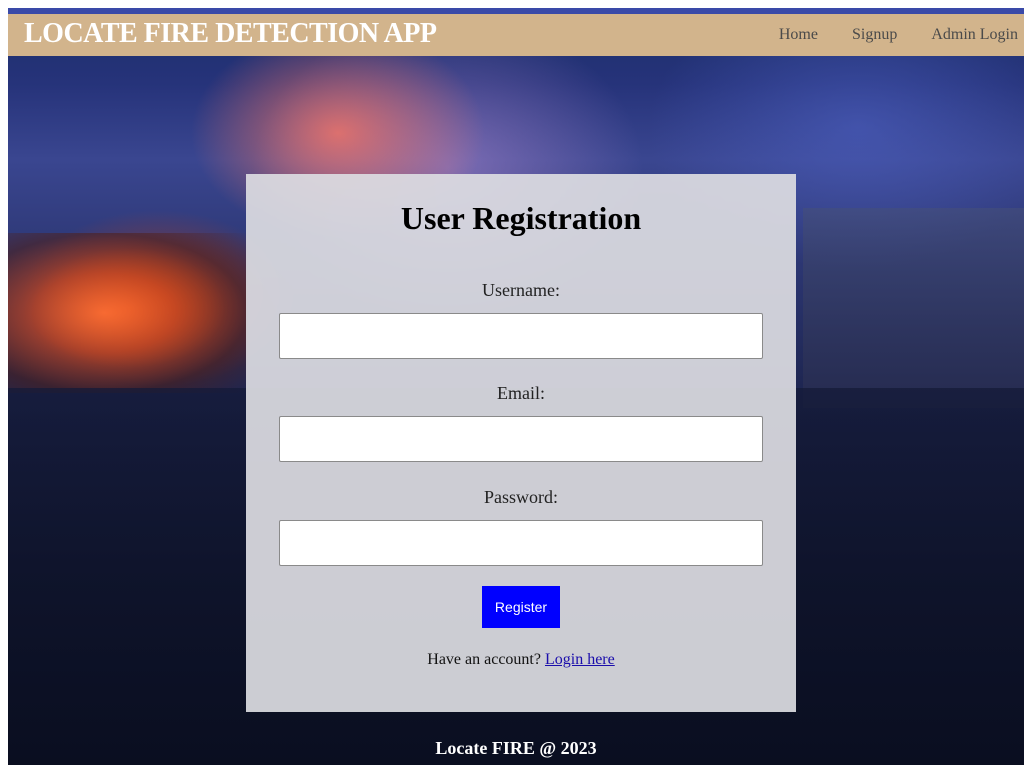  Describe the element at coordinates (898, 35) in the screenshot. I see `nav-links: Home Signup Admin Login` at that location.